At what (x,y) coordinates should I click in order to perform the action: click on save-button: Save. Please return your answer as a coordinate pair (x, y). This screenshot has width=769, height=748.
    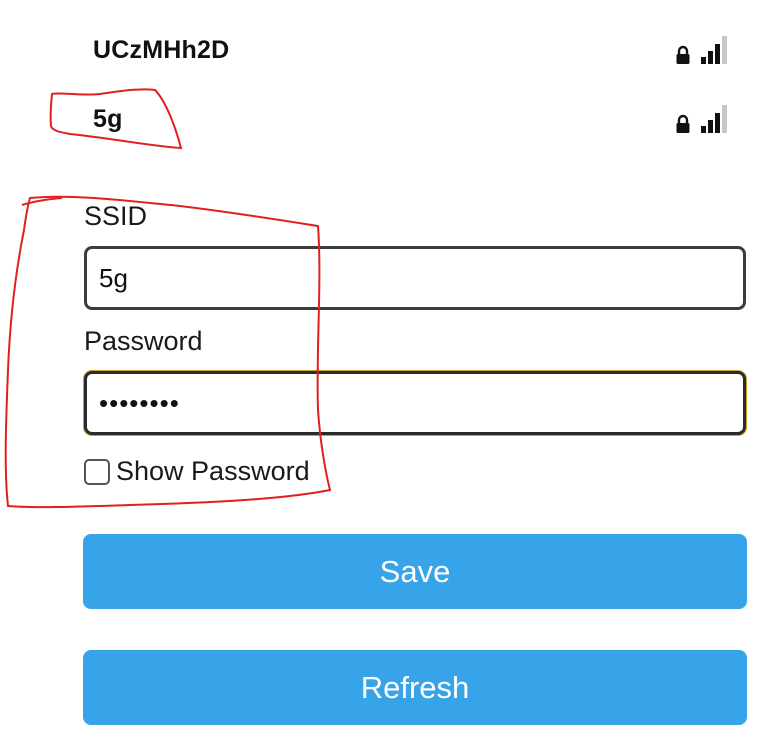
    Looking at the image, I should click on (415, 571).